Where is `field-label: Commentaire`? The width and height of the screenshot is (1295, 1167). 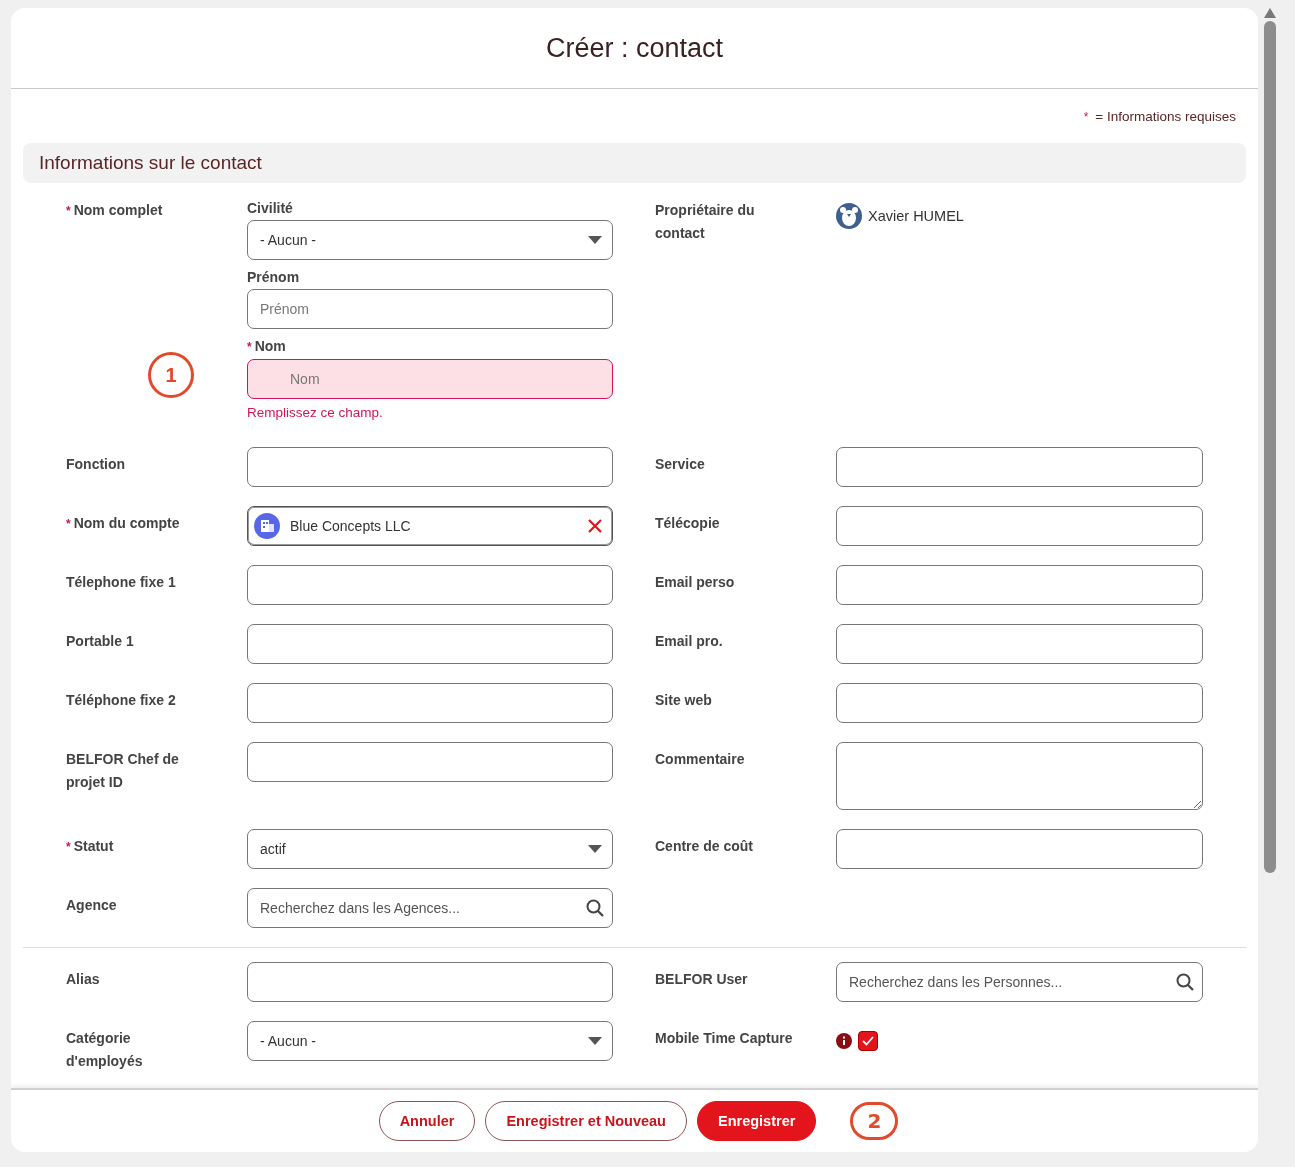 field-label: Commentaire is located at coordinates (700, 759).